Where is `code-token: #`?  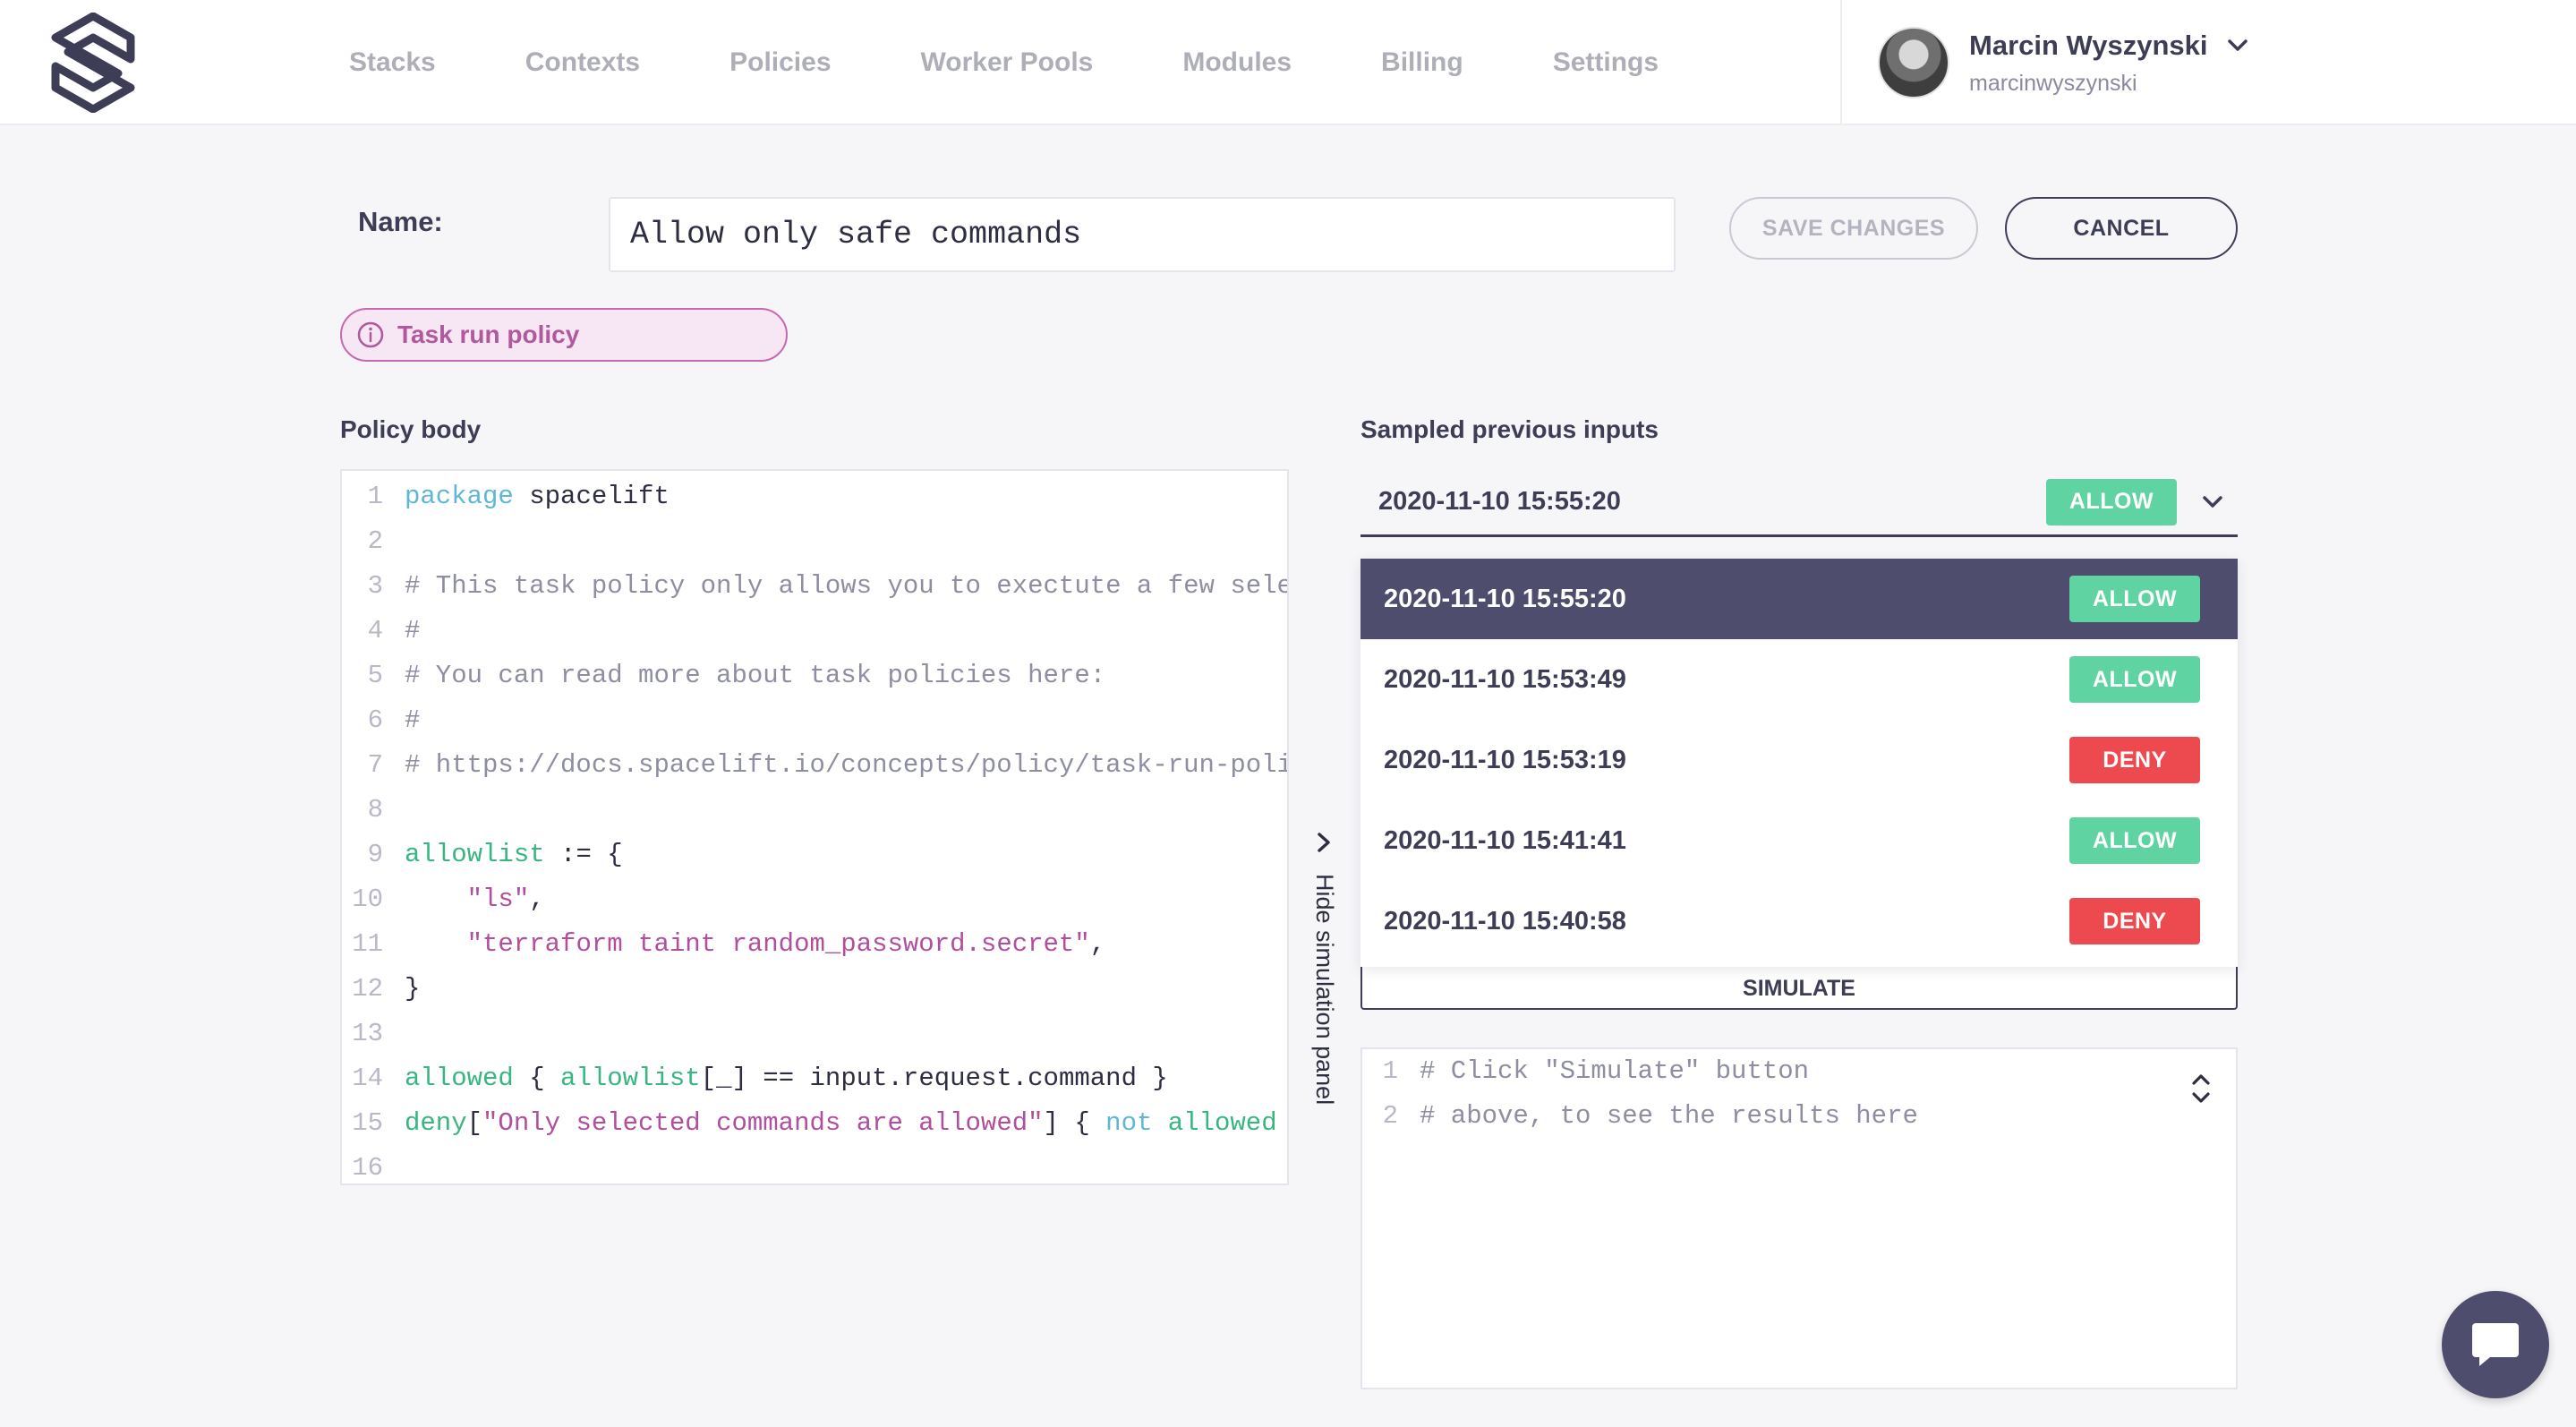
code-token: # is located at coordinates (413, 720).